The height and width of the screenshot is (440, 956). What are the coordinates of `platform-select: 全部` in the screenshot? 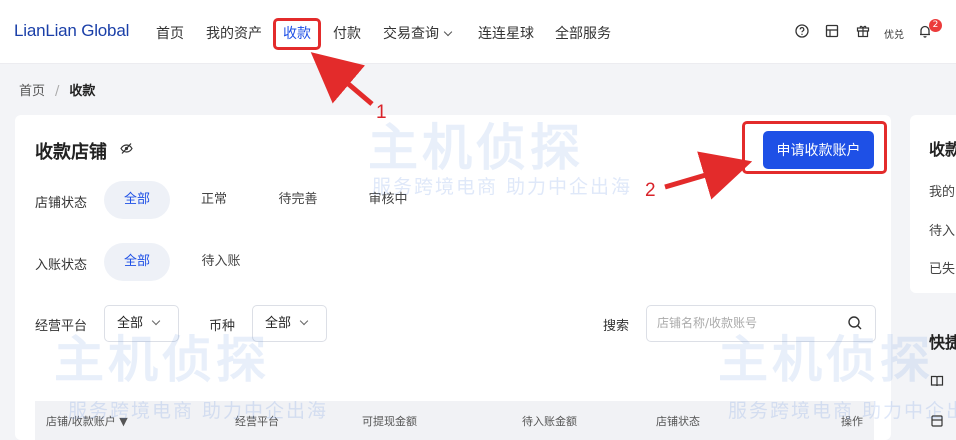 It's located at (141, 323).